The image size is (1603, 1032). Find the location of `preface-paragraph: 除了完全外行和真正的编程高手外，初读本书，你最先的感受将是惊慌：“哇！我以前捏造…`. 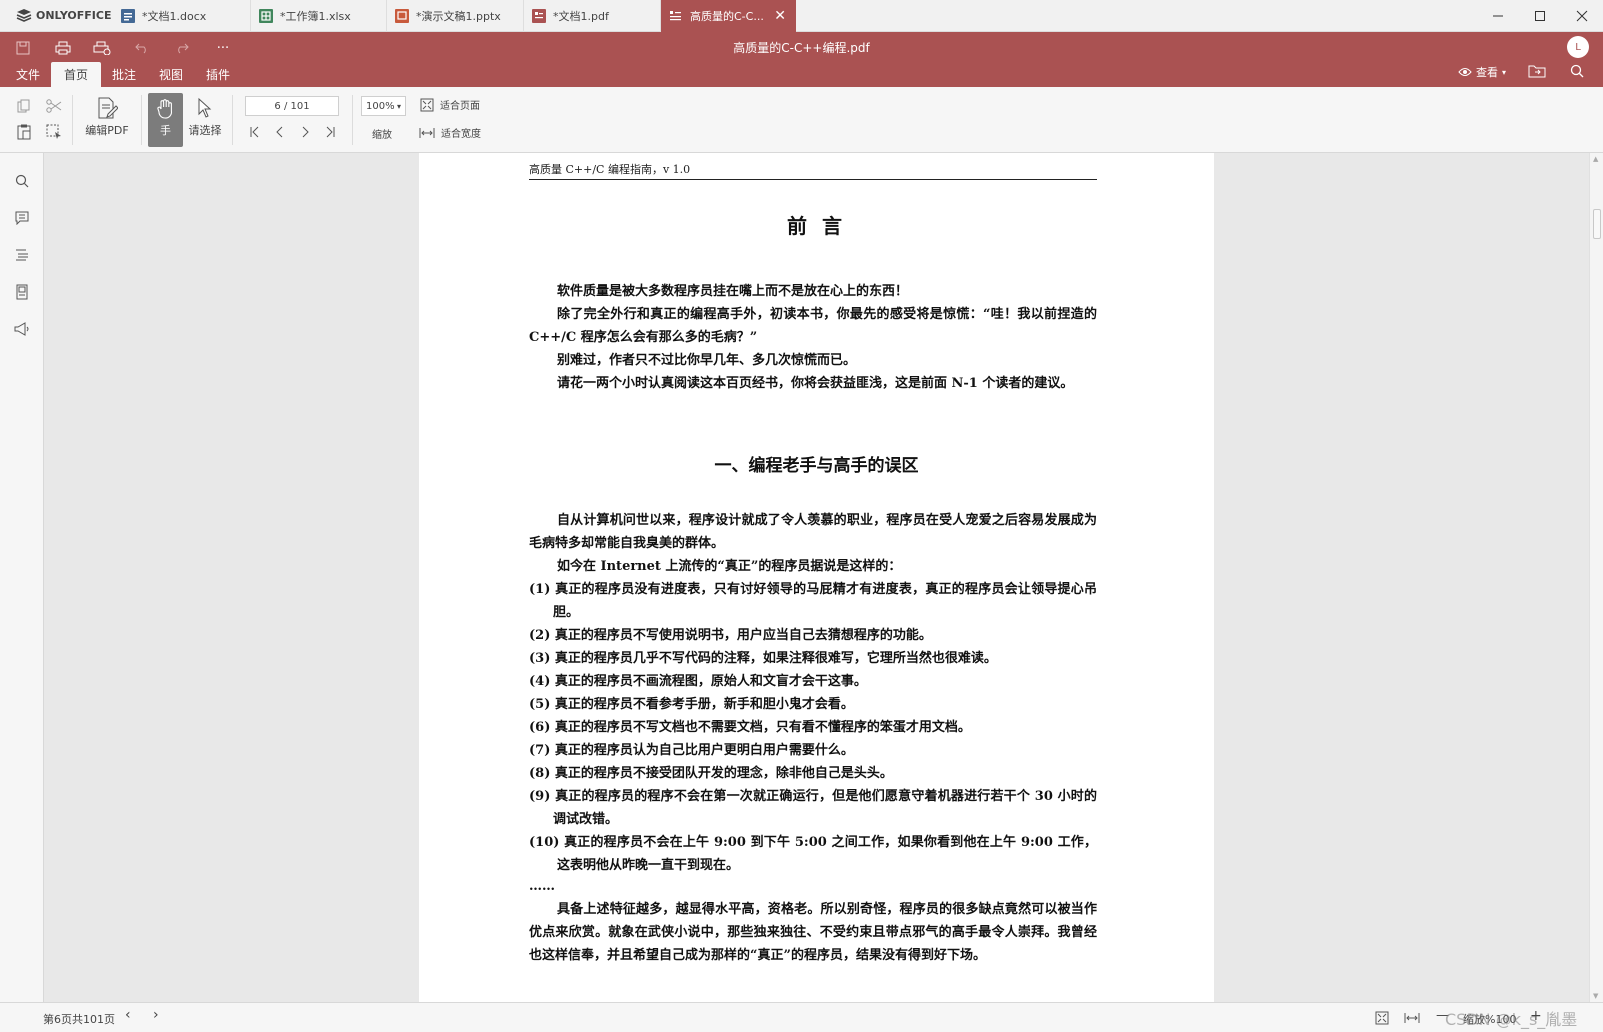

preface-paragraph: 除了完全外行和真正的编程高手外，初读本书，你最先的感受将是惊慌：“哇！我以前捏造… is located at coordinates (813, 326).